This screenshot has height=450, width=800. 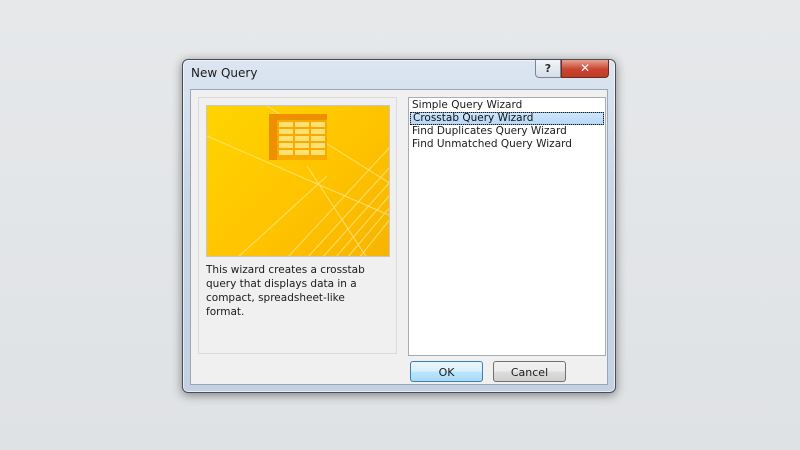 I want to click on table-icon, so click(x=298, y=137).